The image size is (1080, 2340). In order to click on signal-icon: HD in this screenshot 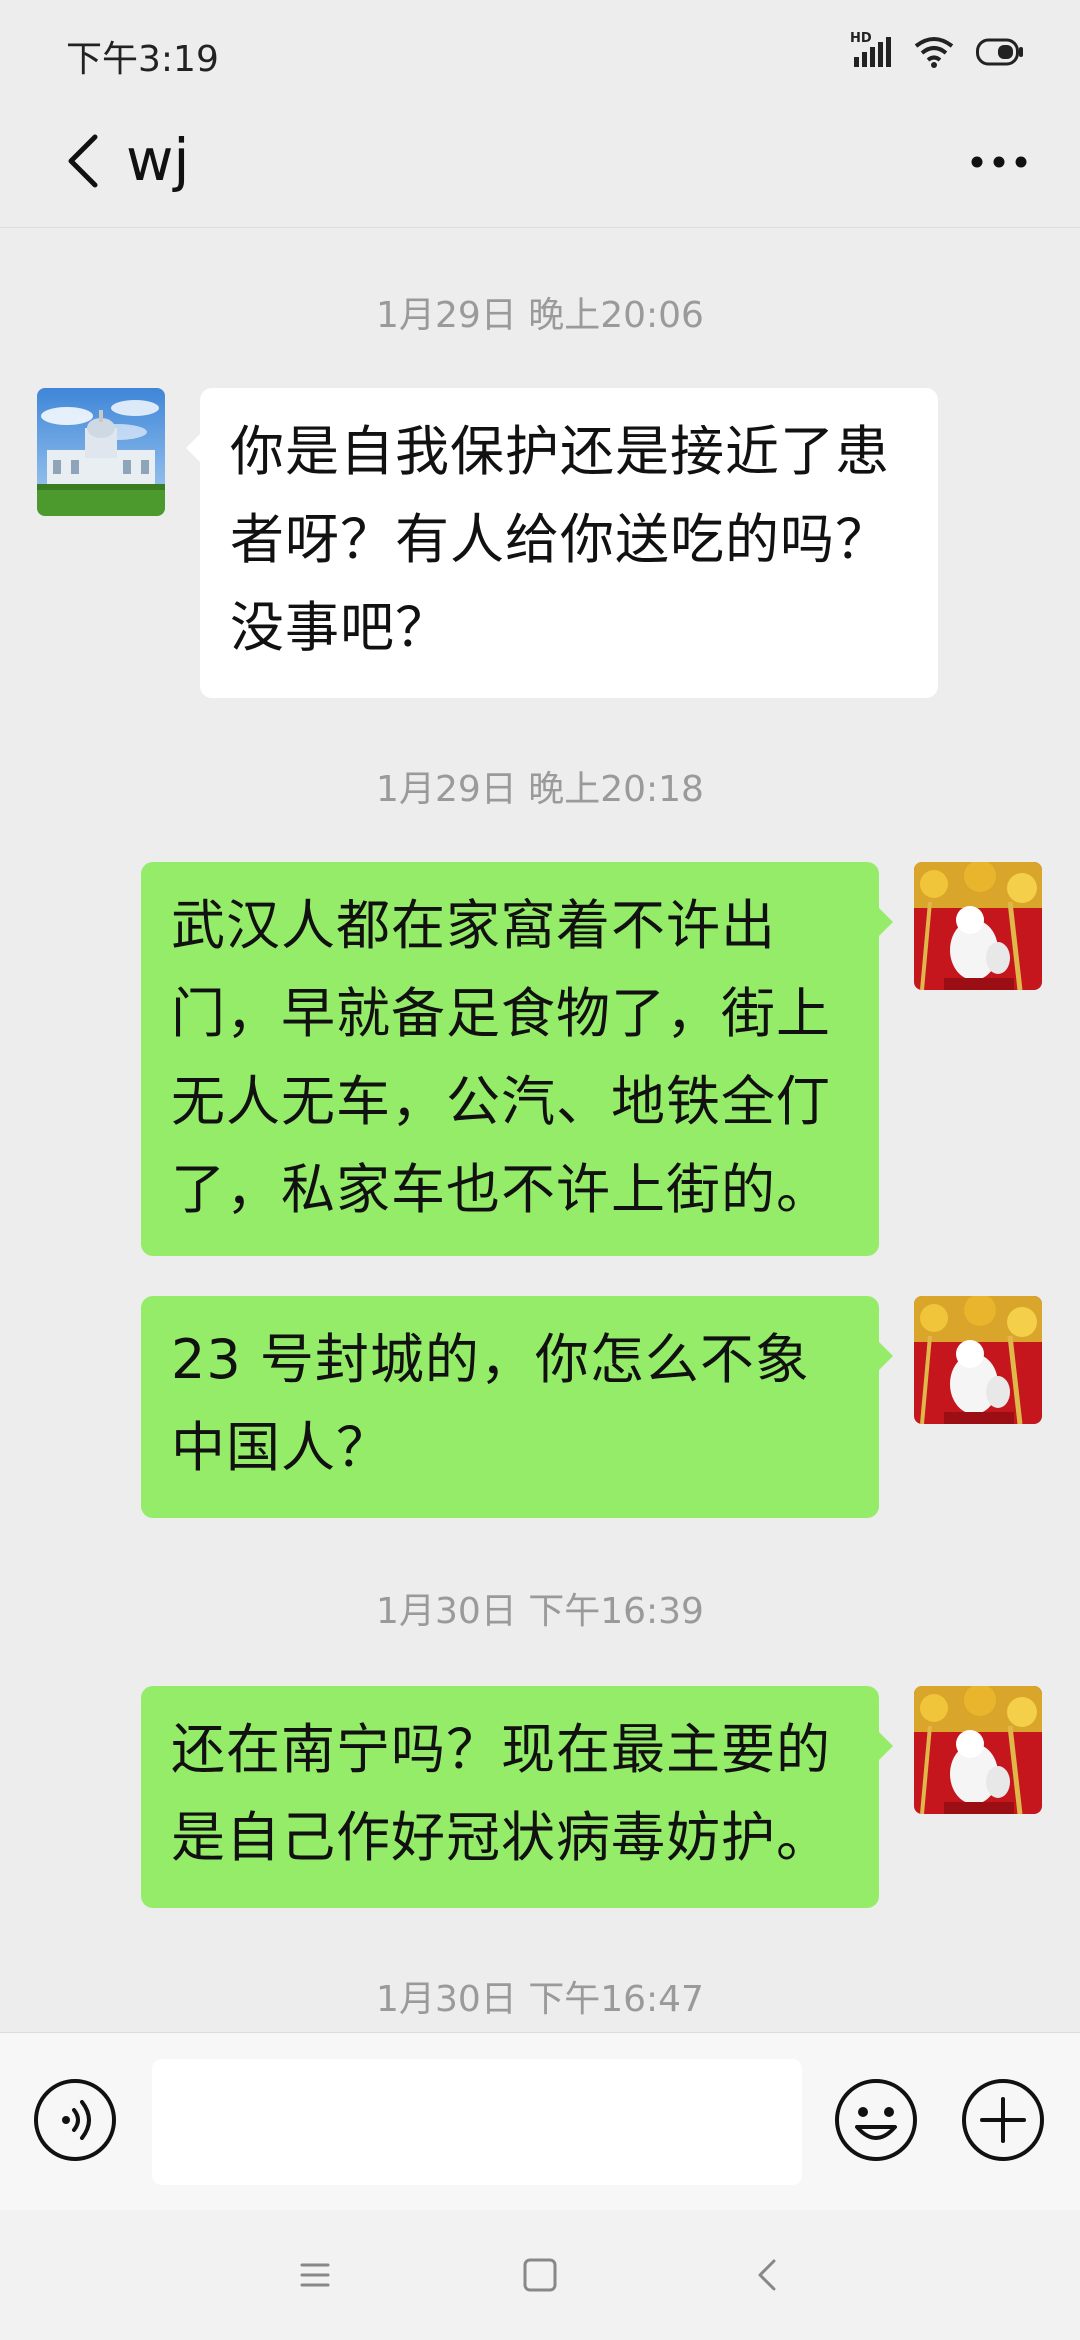, I will do `click(871, 50)`.